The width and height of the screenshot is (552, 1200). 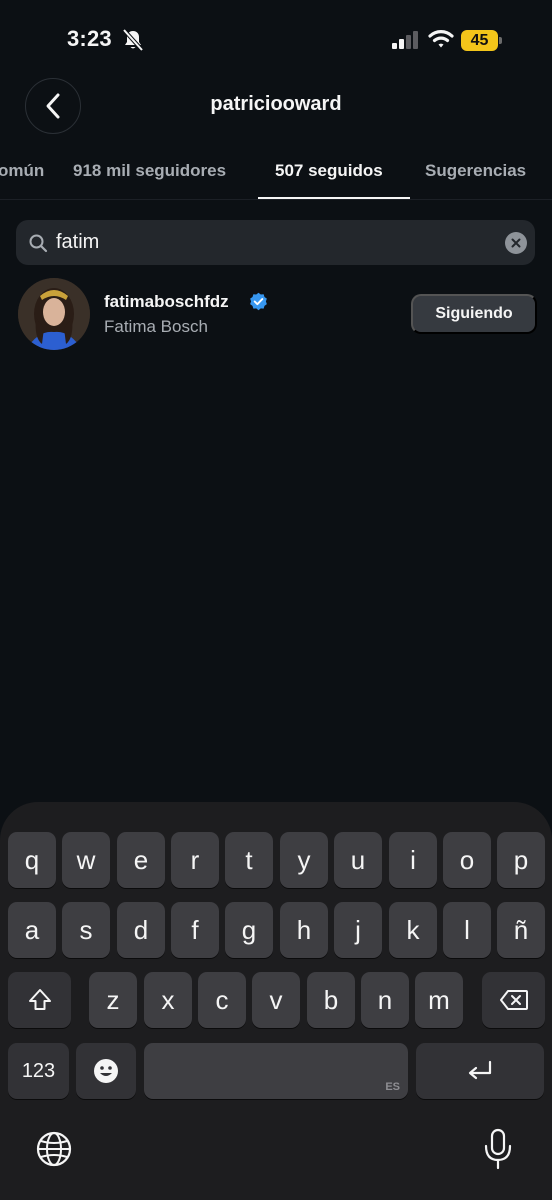 I want to click on key-m: m, so click(x=439, y=1000).